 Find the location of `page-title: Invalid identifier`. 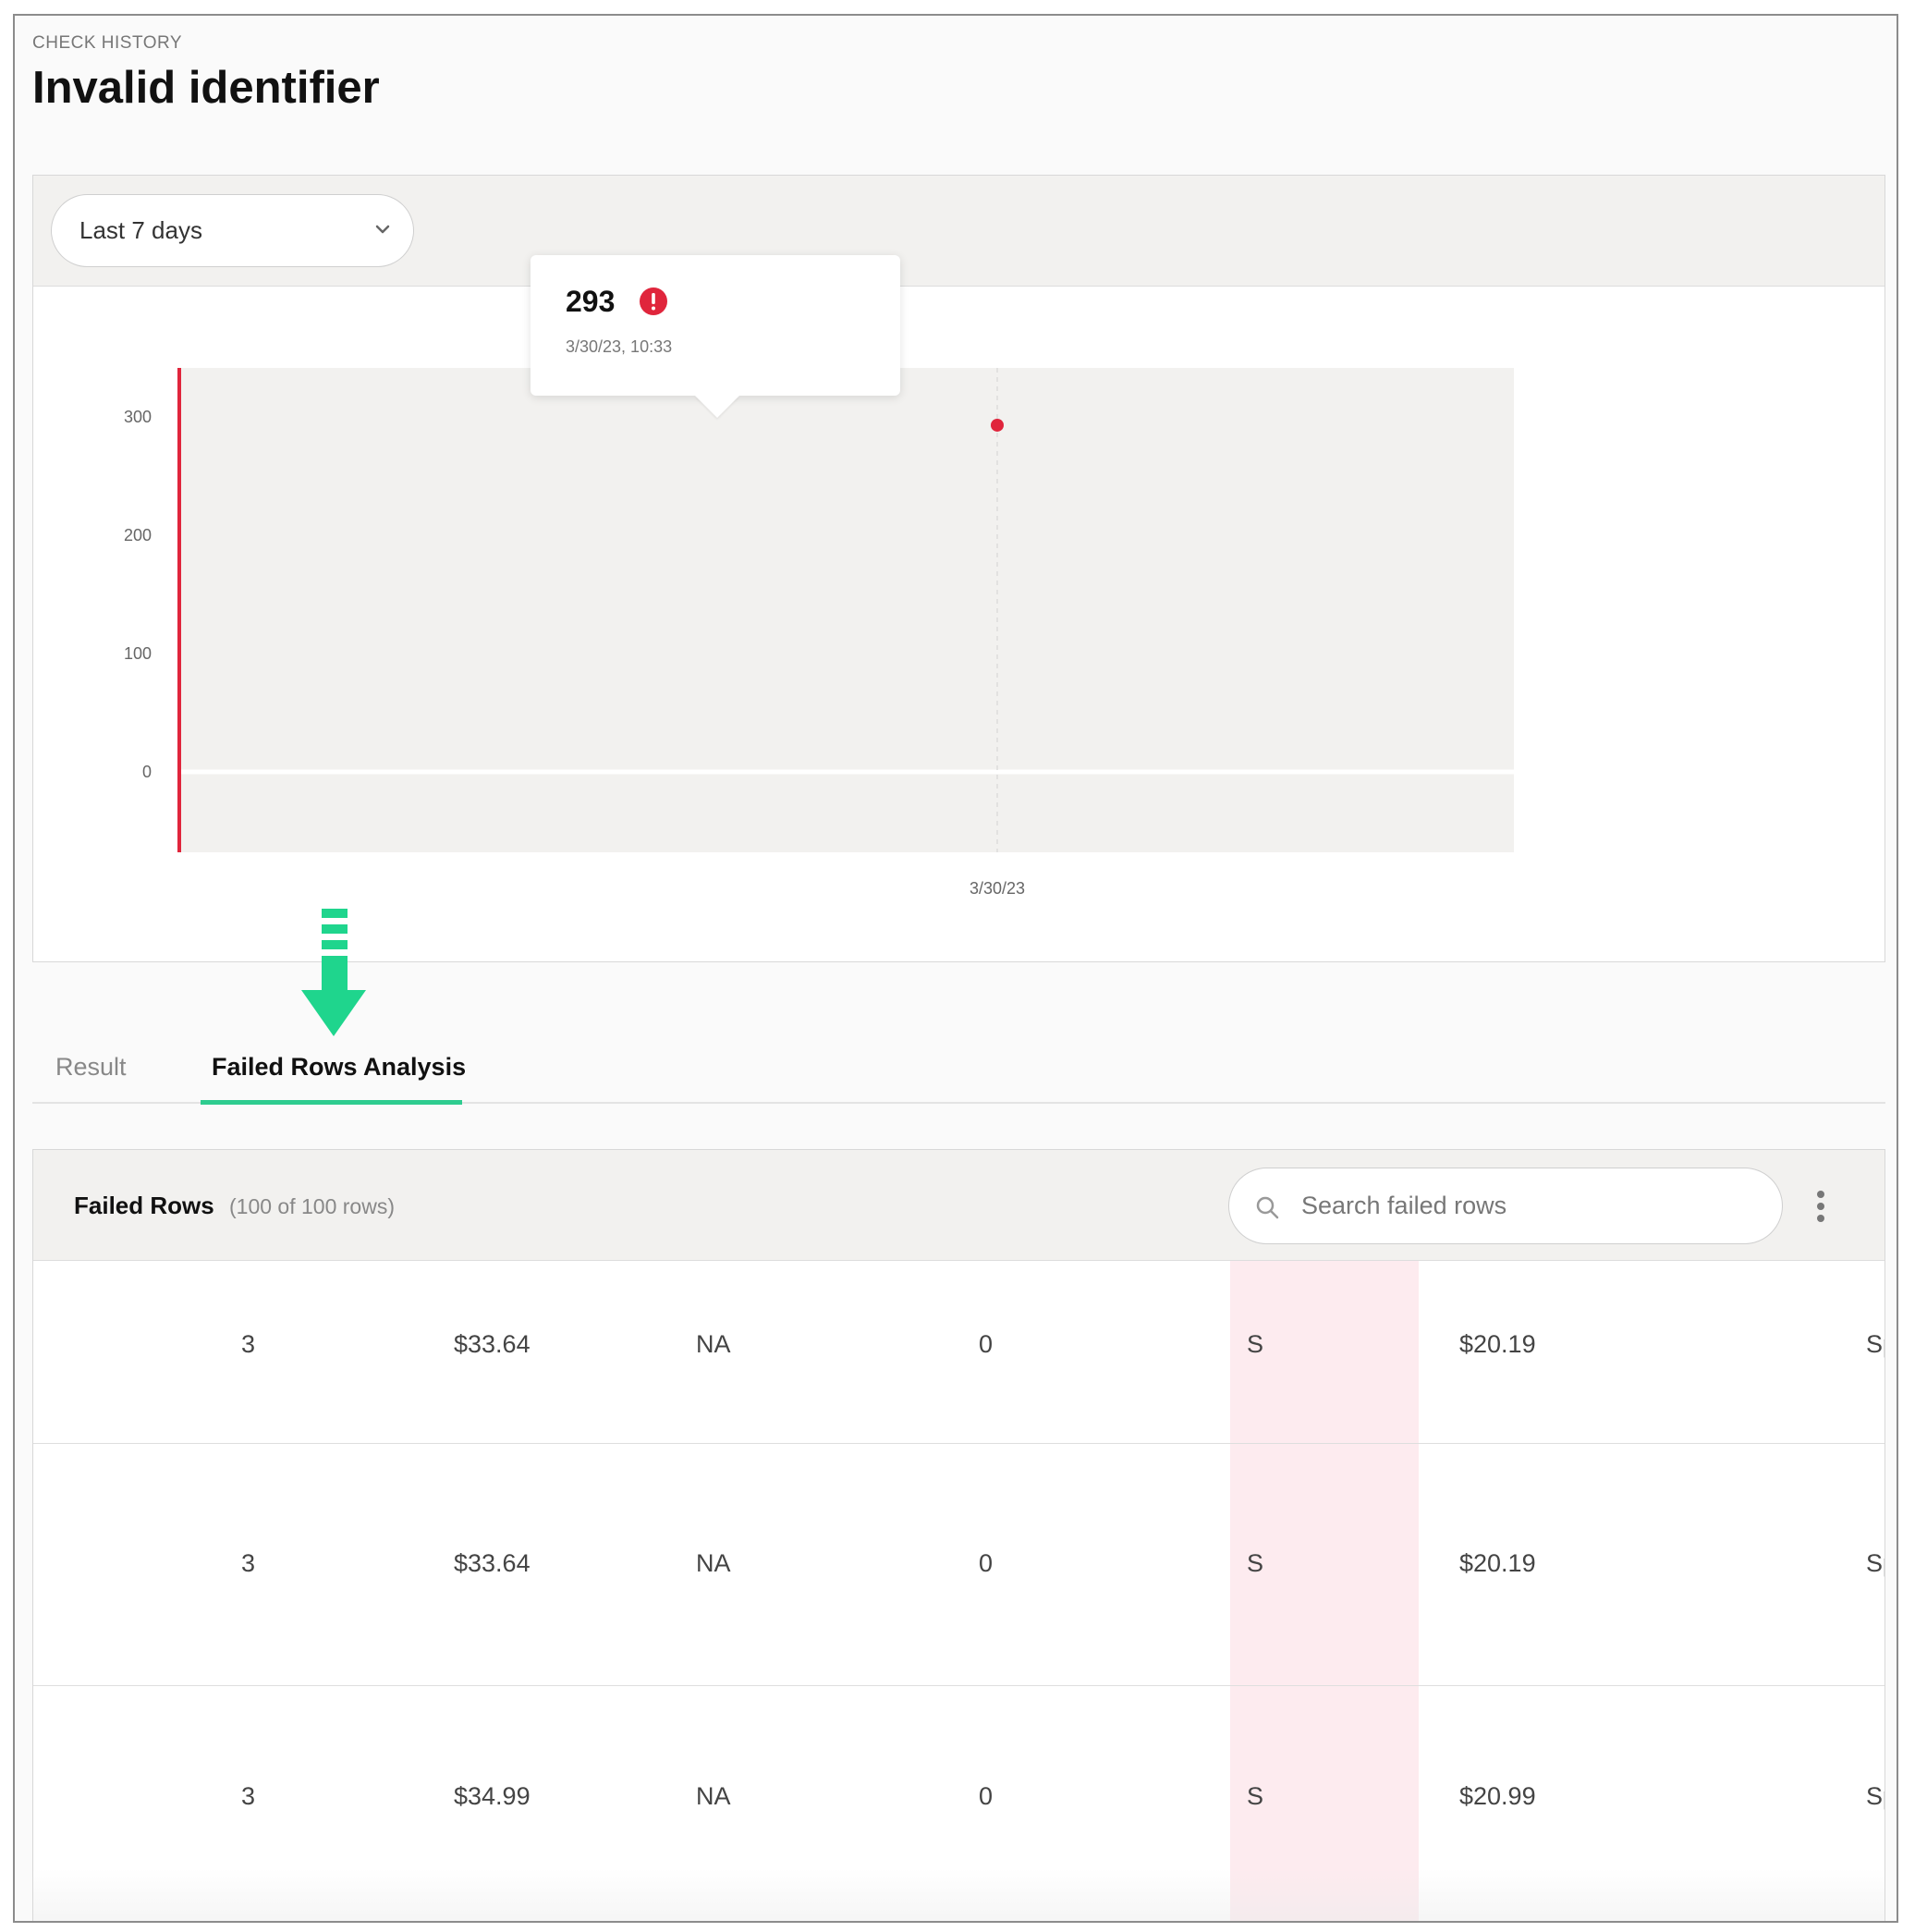

page-title: Invalid identifier is located at coordinates (206, 88).